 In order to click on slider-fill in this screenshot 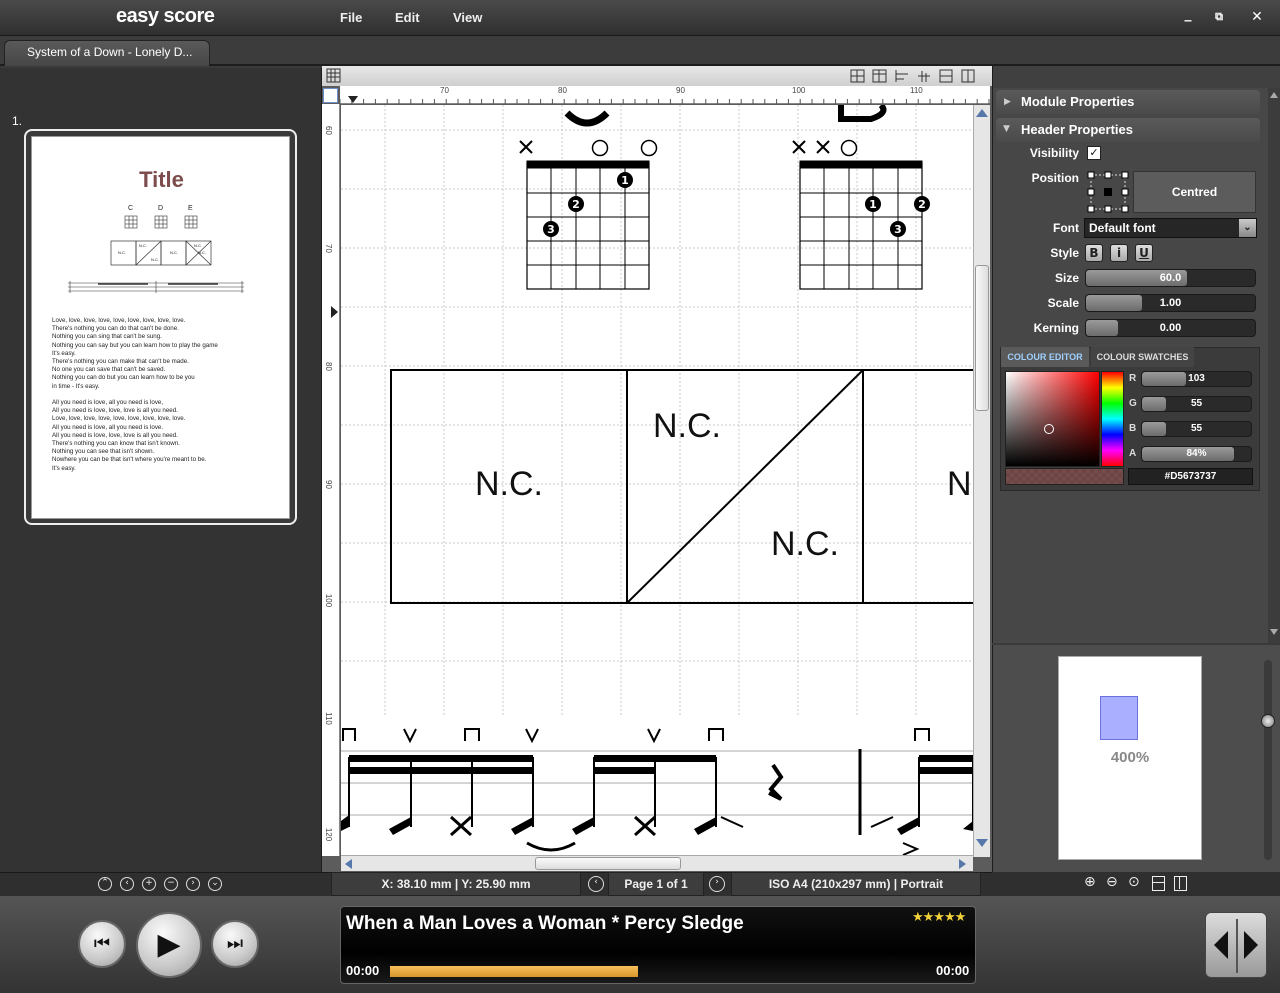, I will do `click(1154, 429)`.